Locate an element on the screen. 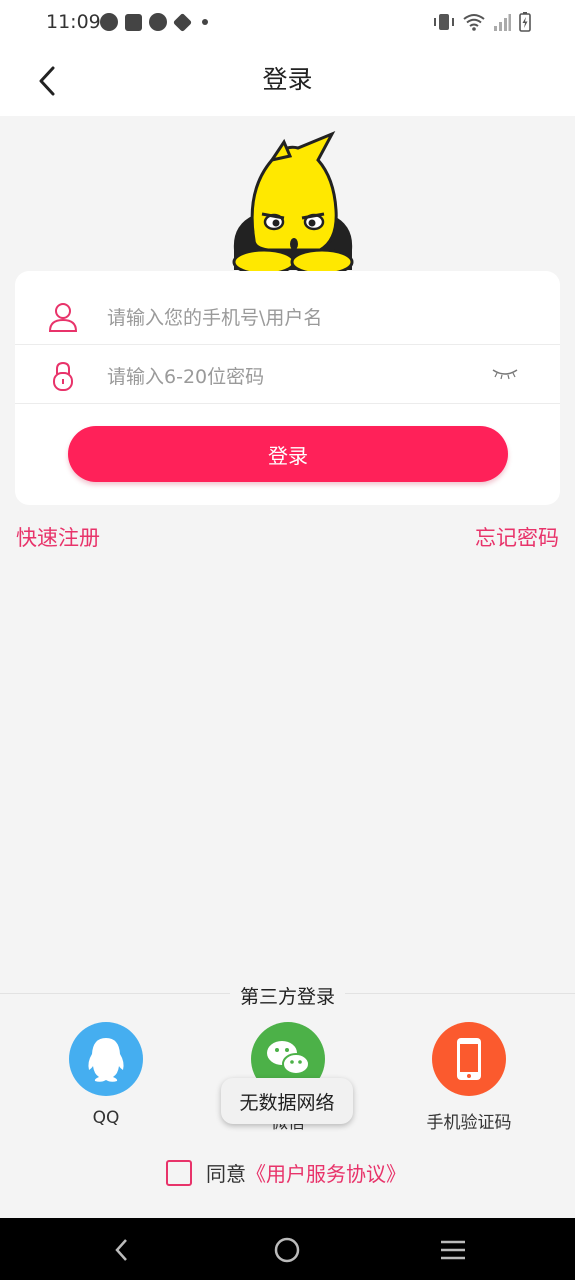 This screenshot has width=575, height=1280. user-agreement-link: 《用户服务协议》 is located at coordinates (326, 1172).